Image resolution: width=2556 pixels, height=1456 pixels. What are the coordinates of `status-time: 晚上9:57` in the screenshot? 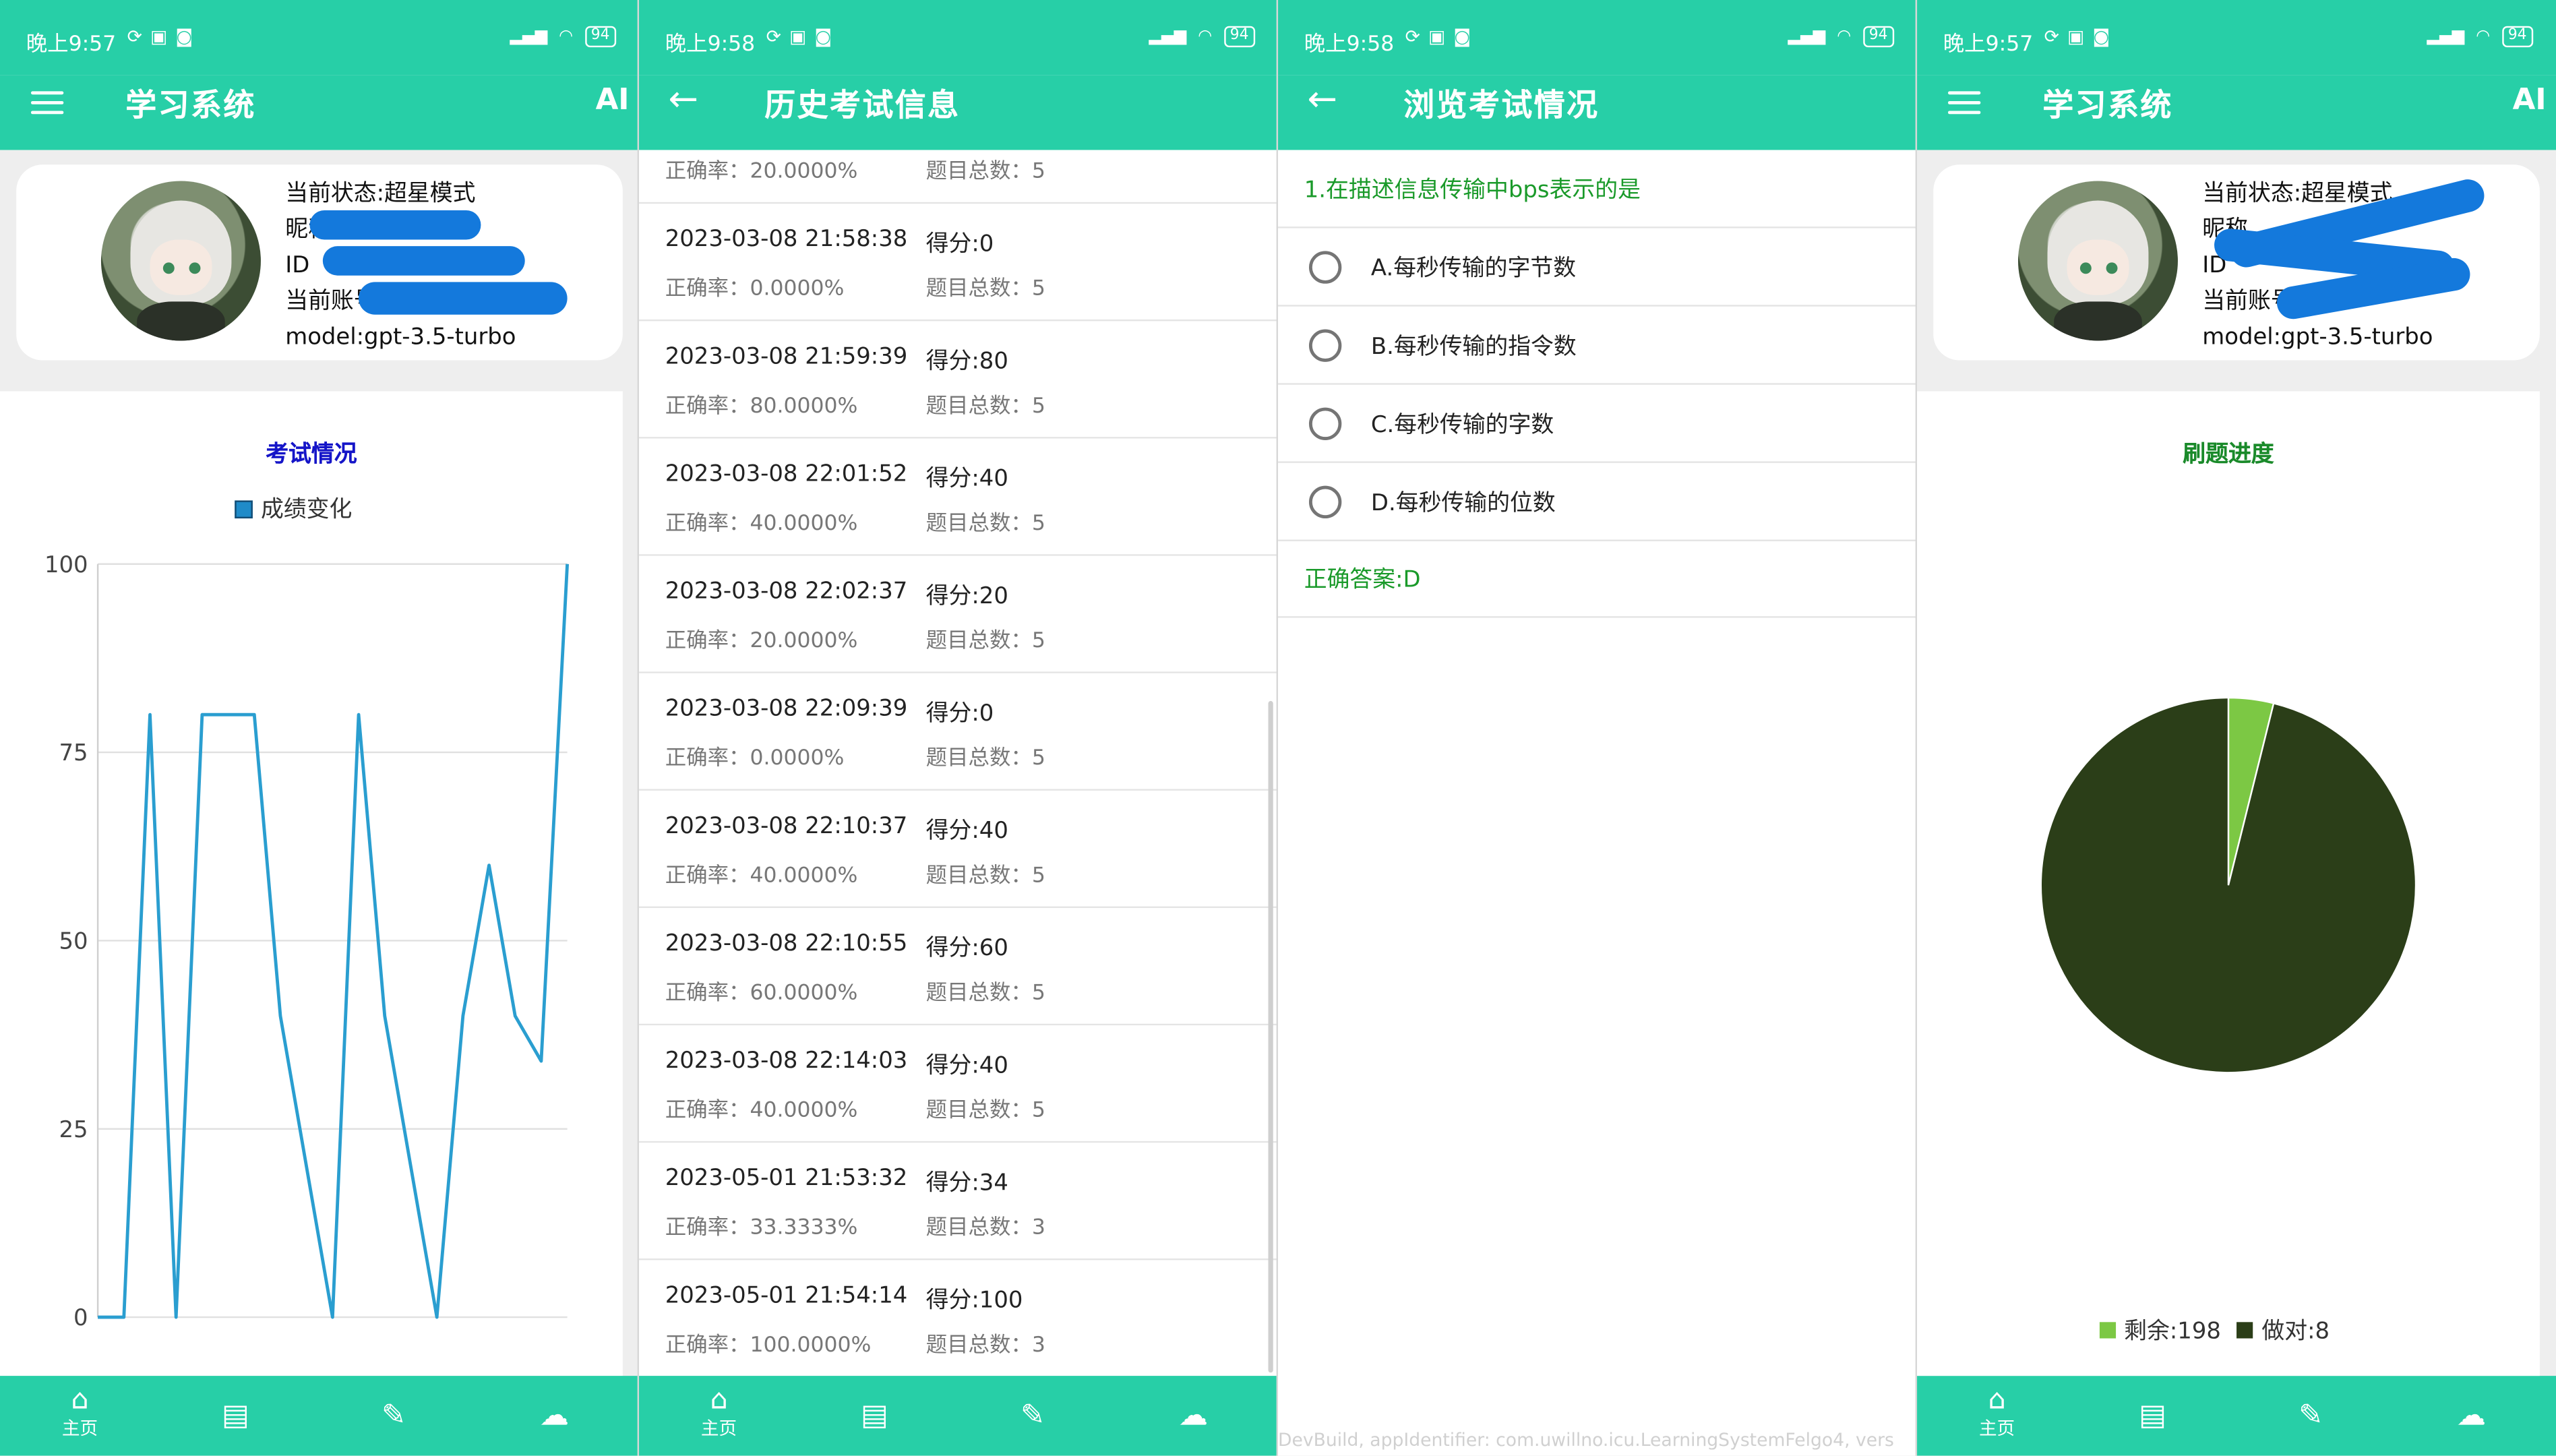 It's located at (1989, 44).